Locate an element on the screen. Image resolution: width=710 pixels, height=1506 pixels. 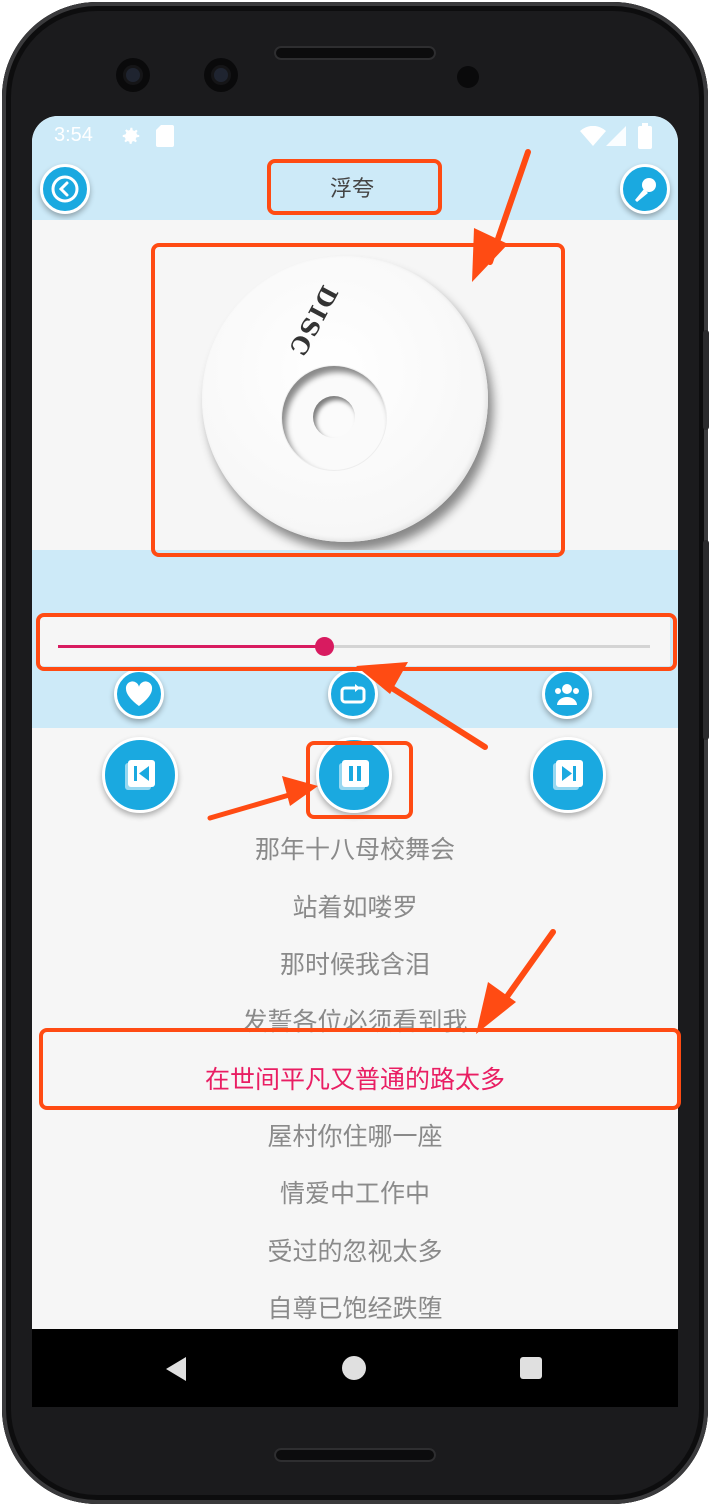
arrow-to-pause is located at coordinates (253, 805).